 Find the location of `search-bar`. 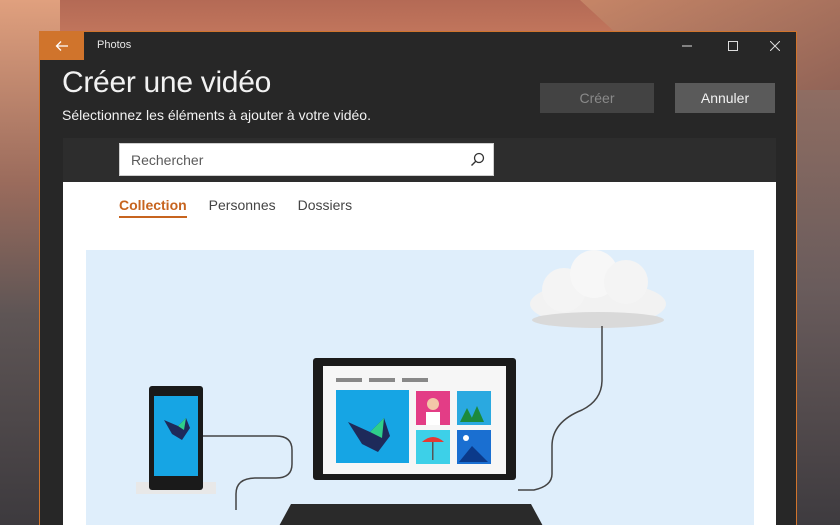

search-bar is located at coordinates (419, 160).